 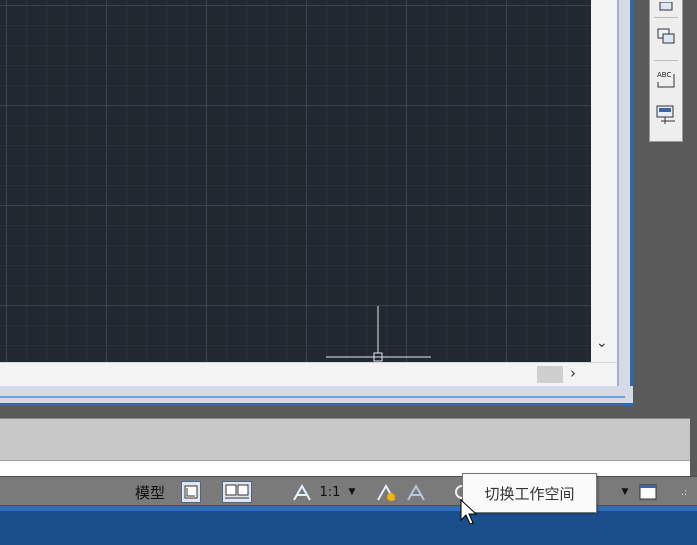 I want to click on annotation-visibility-icon, so click(x=386, y=492).